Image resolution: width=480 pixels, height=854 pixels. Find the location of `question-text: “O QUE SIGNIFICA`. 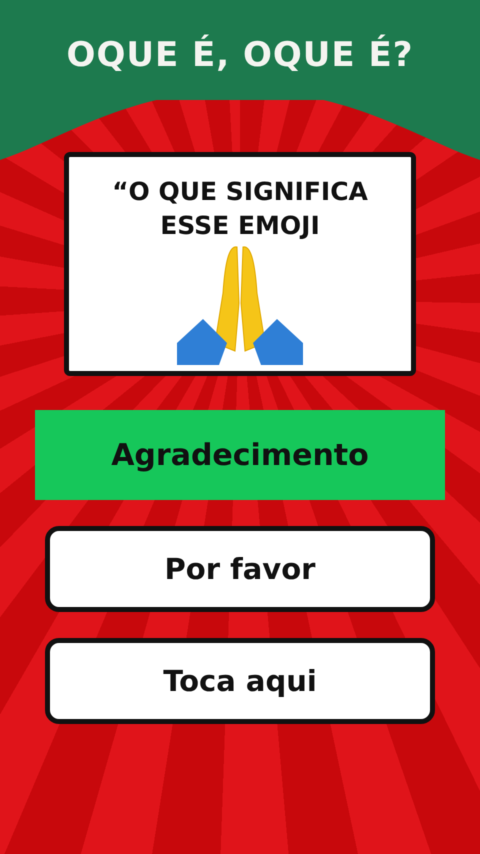

question-text: “O QUE SIGNIFICA is located at coordinates (240, 192).